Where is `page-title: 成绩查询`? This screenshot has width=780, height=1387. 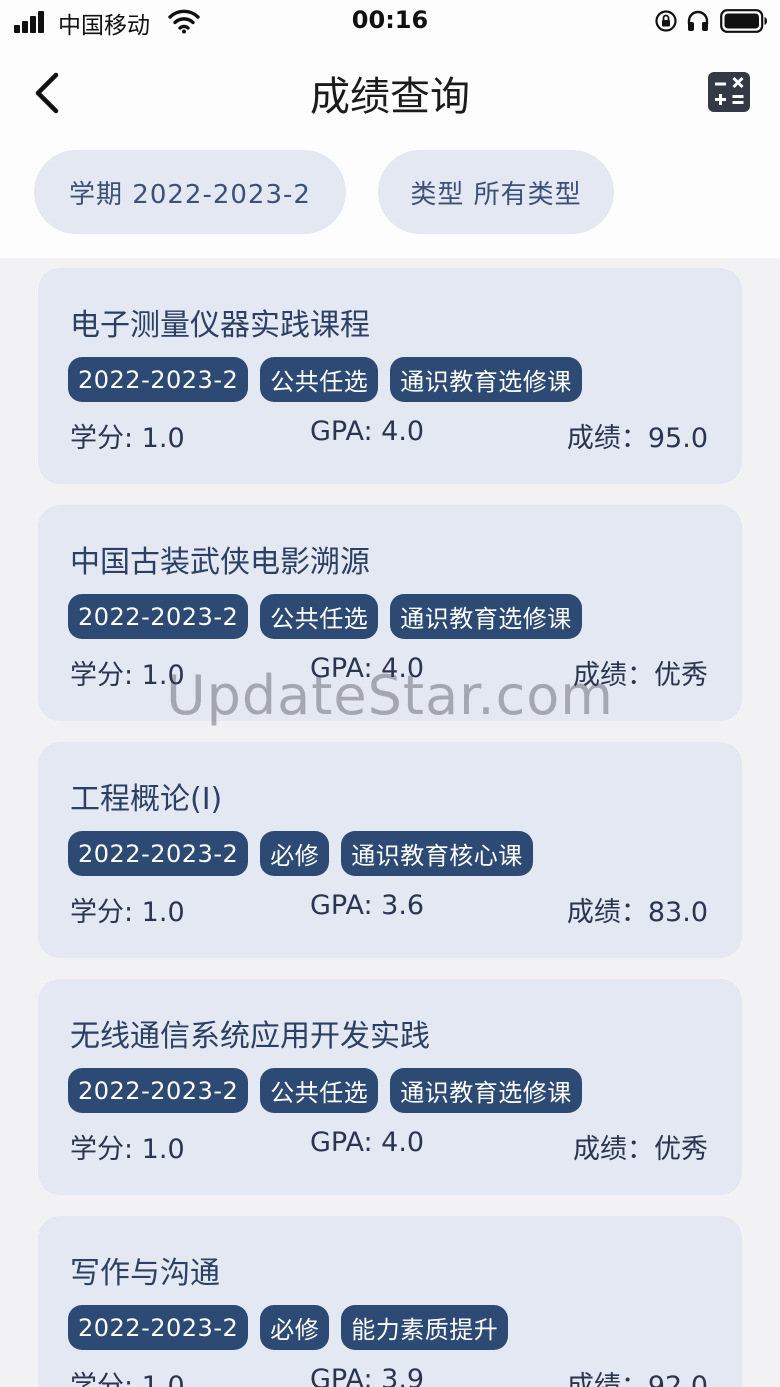
page-title: 成绩查询 is located at coordinates (390, 97).